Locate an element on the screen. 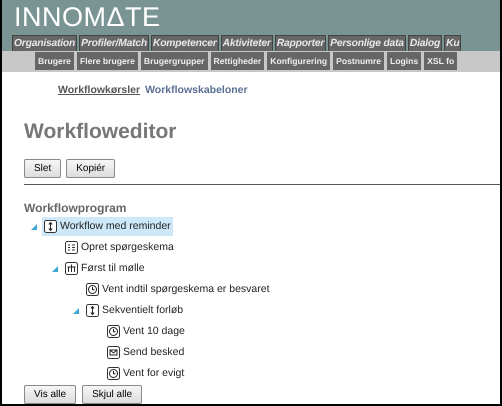  toolbar-button: Kopiér is located at coordinates (91, 168).